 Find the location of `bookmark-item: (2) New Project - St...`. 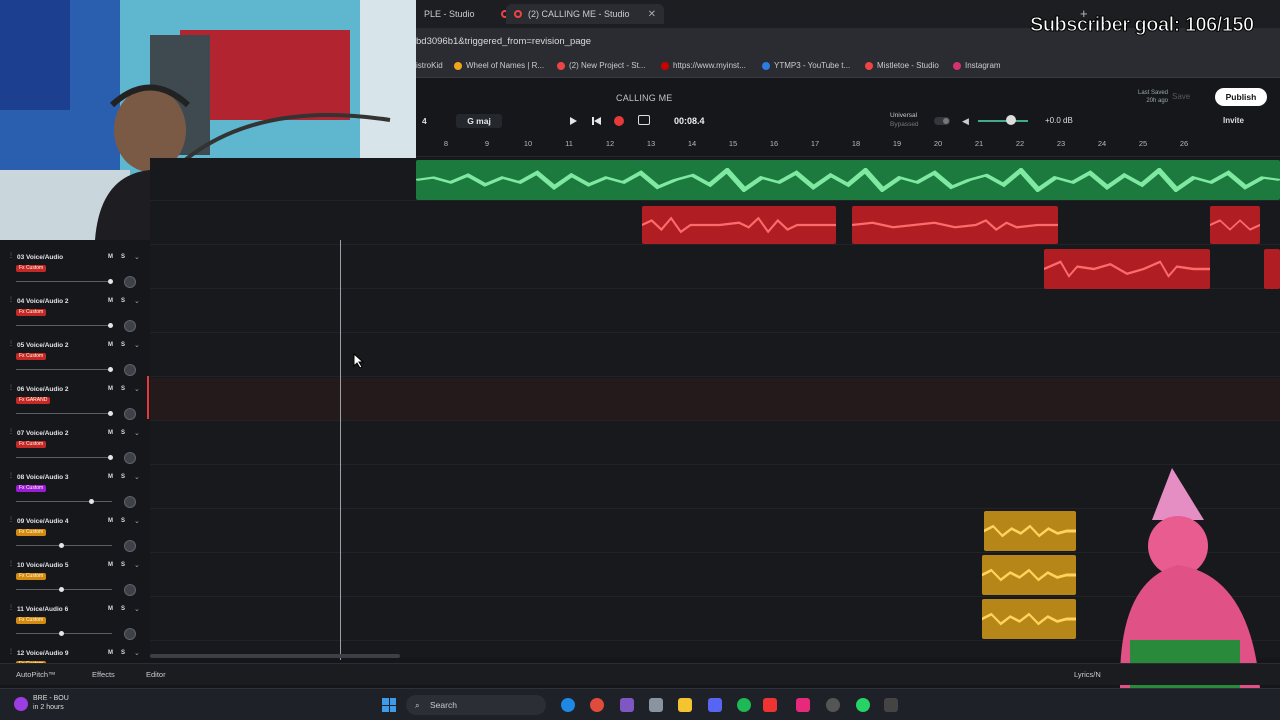

bookmark-item: (2) New Project - St... is located at coordinates (601, 65).